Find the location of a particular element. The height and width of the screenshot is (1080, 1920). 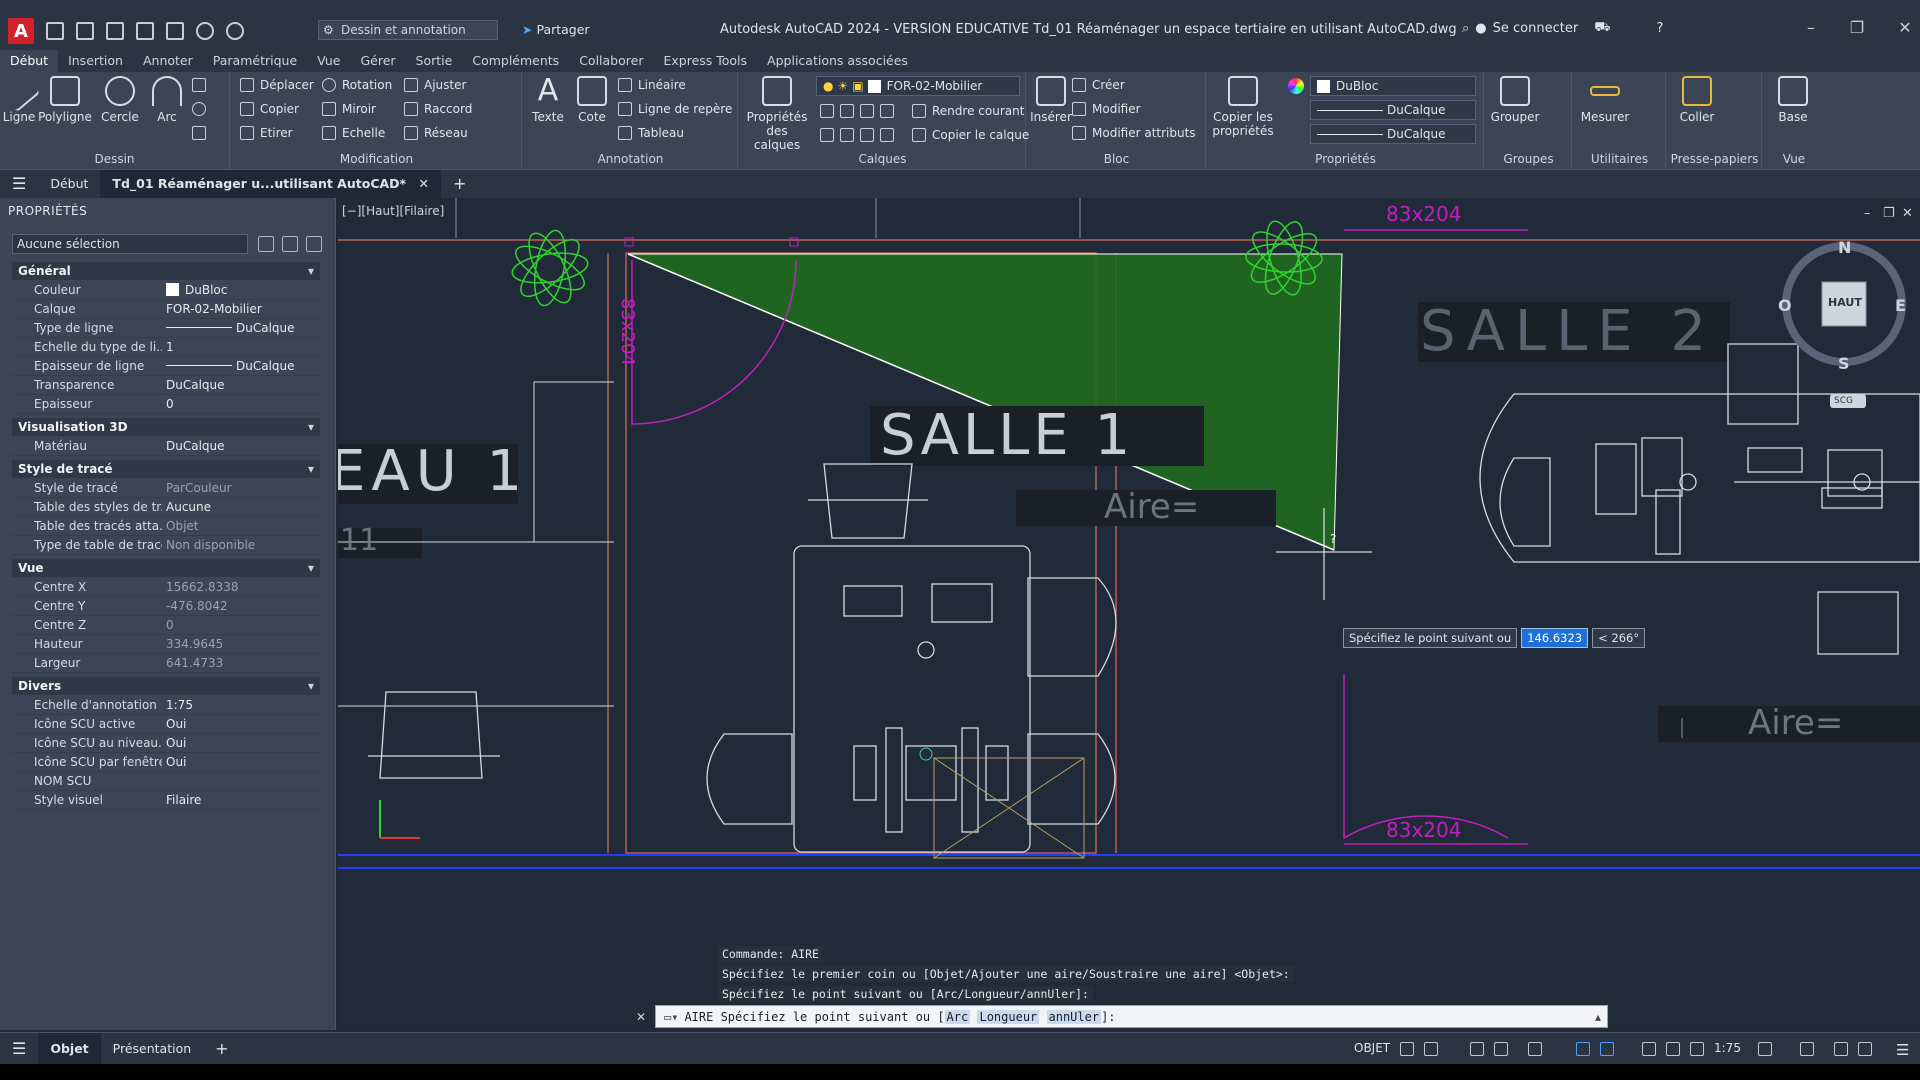

save-as-icon is located at coordinates (145, 31).